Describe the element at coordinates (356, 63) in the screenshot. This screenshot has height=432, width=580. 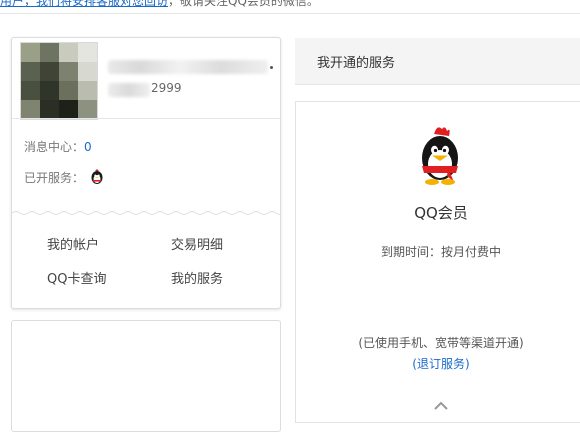
I see `panel-title: 我开通的服务` at that location.